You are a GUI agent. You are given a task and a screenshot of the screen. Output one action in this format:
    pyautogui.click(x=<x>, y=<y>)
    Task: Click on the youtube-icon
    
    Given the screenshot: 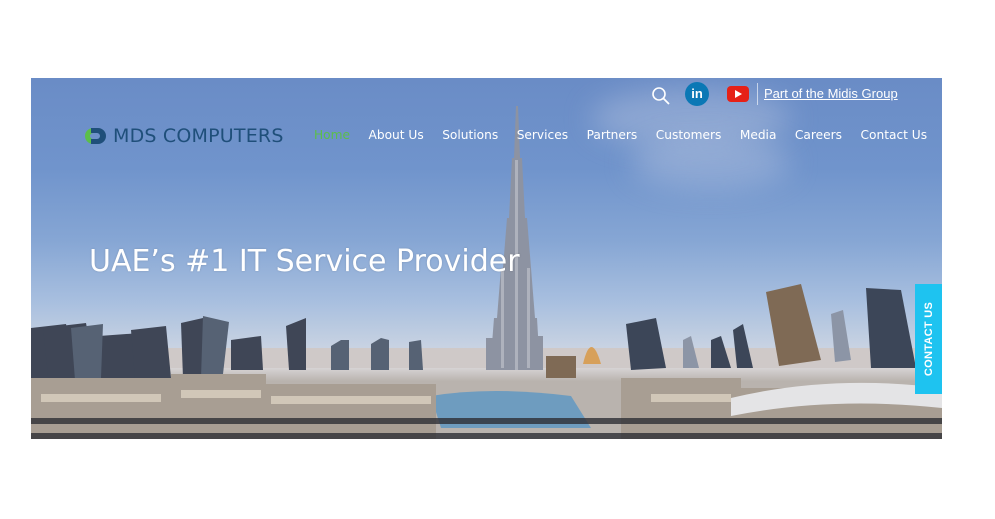 What is the action you would take?
    pyautogui.click(x=738, y=94)
    